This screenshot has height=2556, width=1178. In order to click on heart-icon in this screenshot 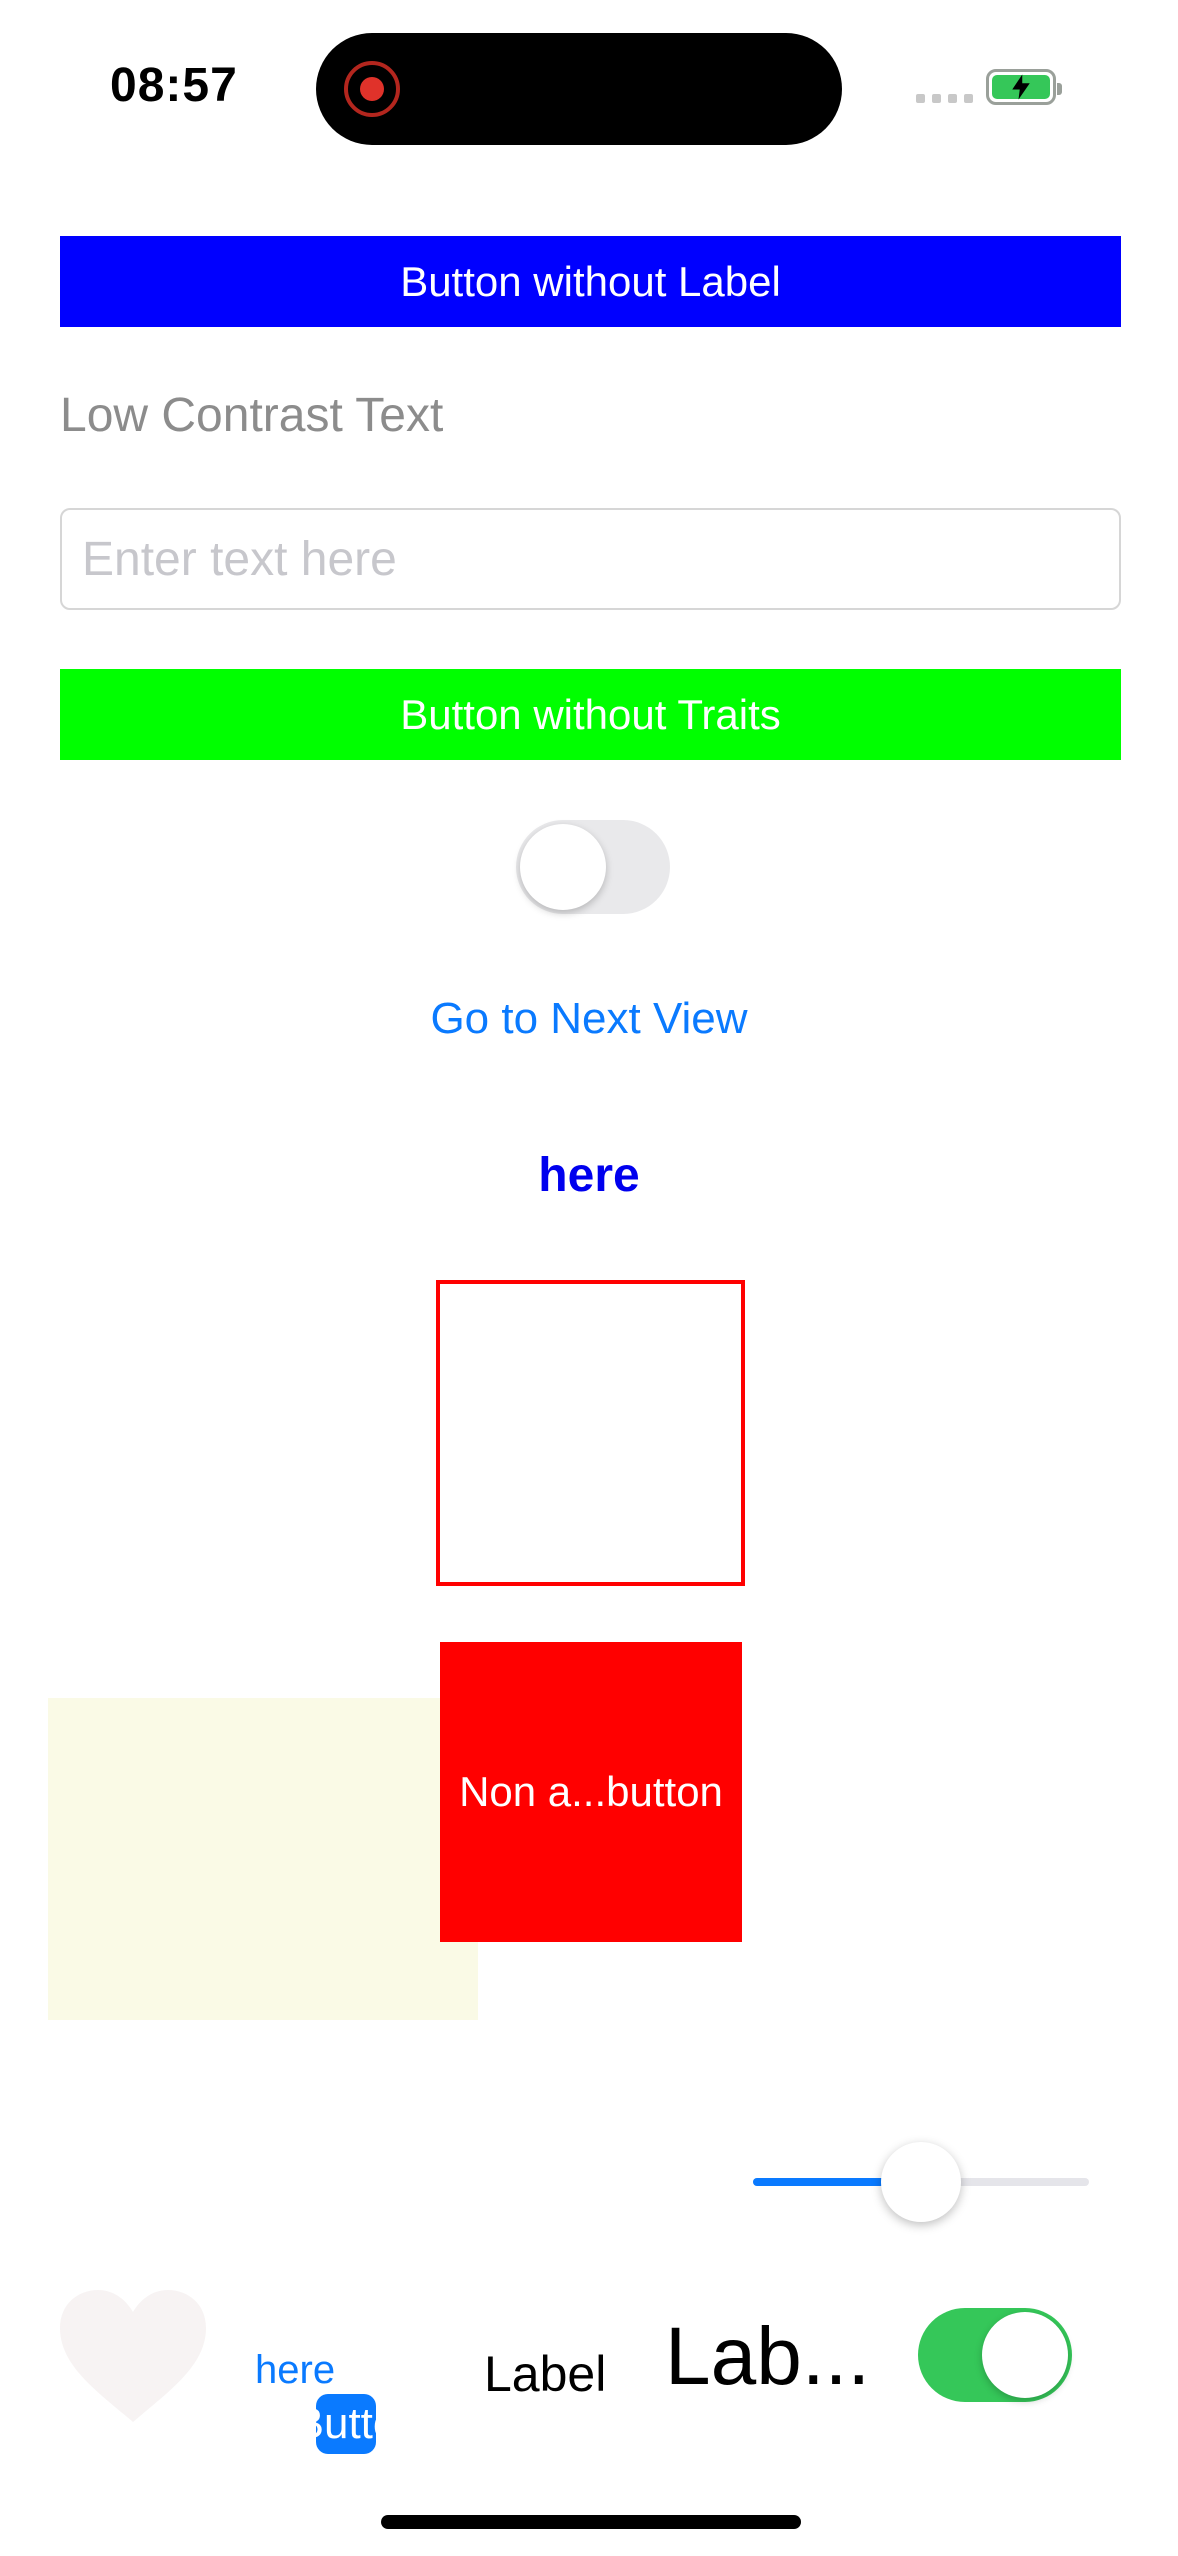, I will do `click(133, 2356)`.